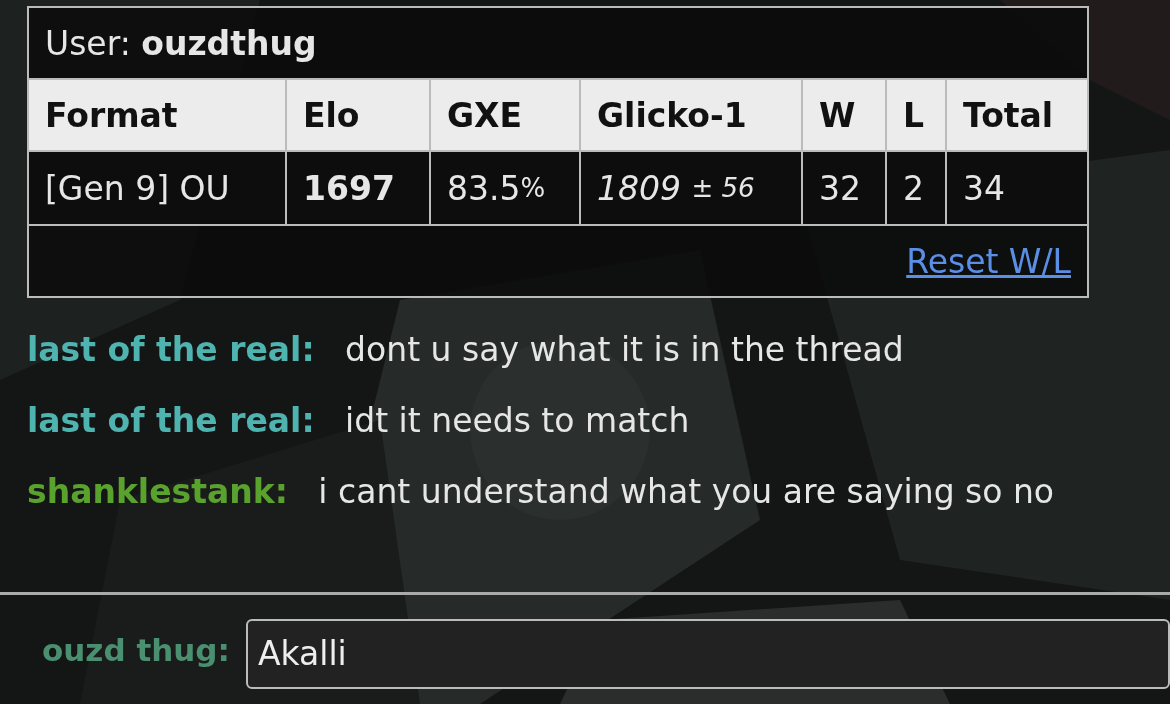 Image resolution: width=1170 pixels, height=704 pixels. Describe the element at coordinates (136, 649) in the screenshot. I see `chat-username: ouzd thug:` at that location.